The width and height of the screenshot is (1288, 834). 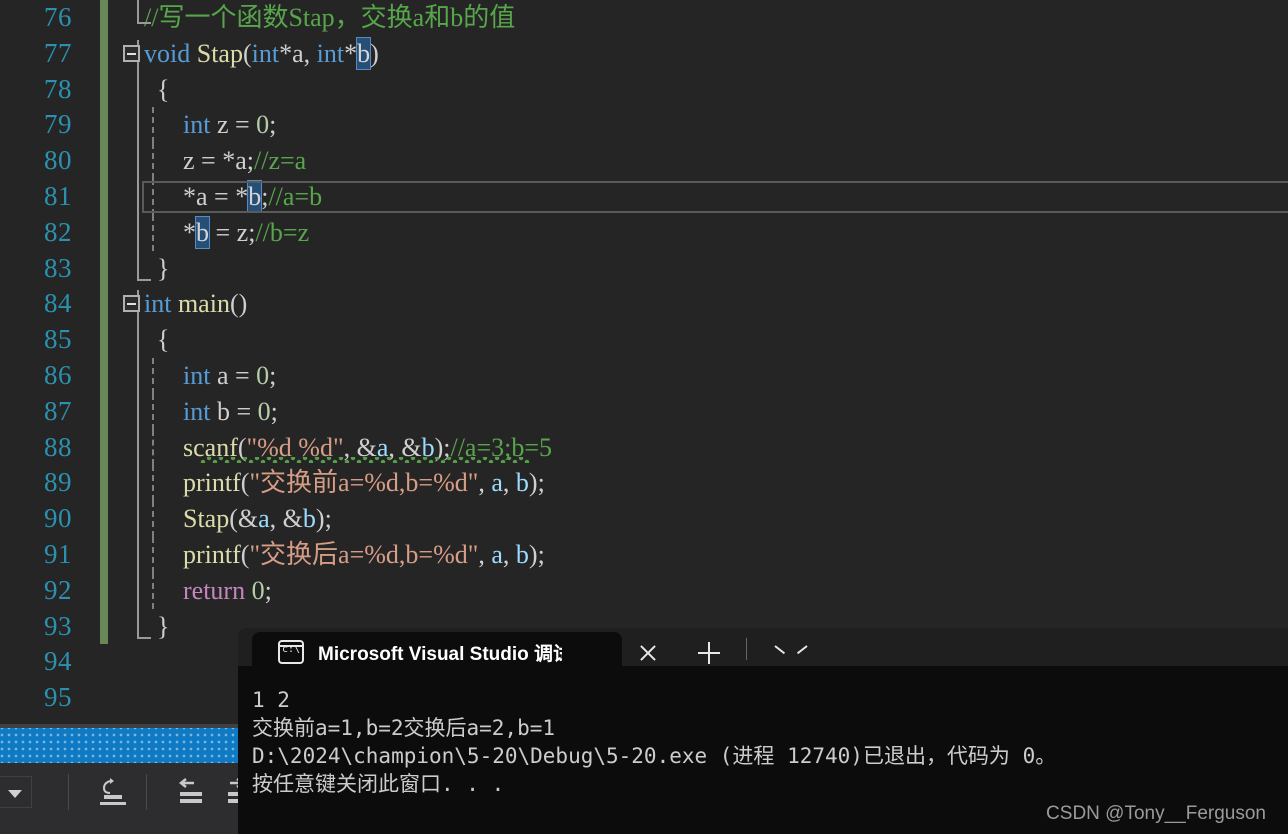 What do you see at coordinates (58, 553) in the screenshot?
I see `line-number: 91` at bounding box center [58, 553].